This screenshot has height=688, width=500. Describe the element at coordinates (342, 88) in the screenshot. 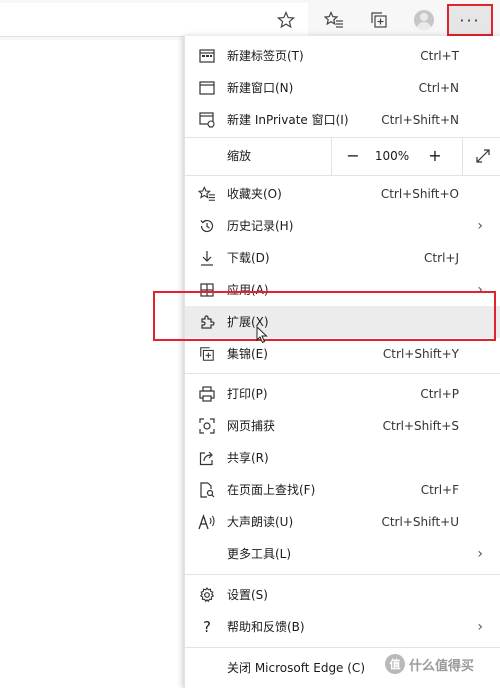

I see `menu-item-new-window: 新建窗口(N) Ctrl+N` at that location.